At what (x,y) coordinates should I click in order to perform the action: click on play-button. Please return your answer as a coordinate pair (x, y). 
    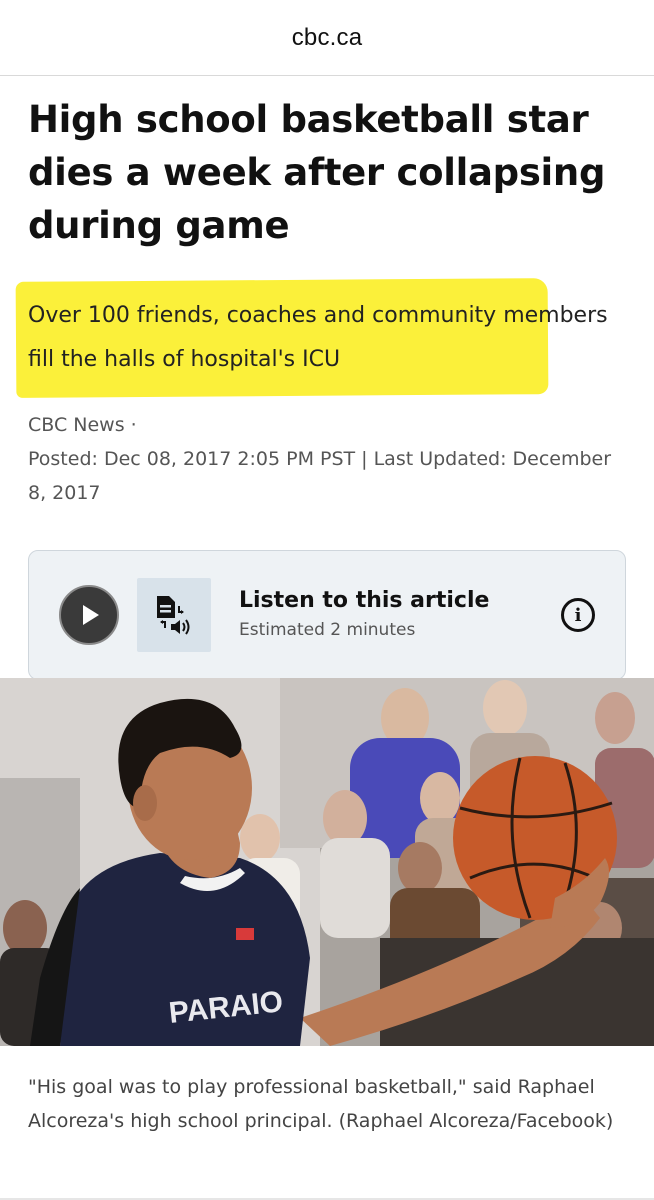
    Looking at the image, I should click on (89, 615).